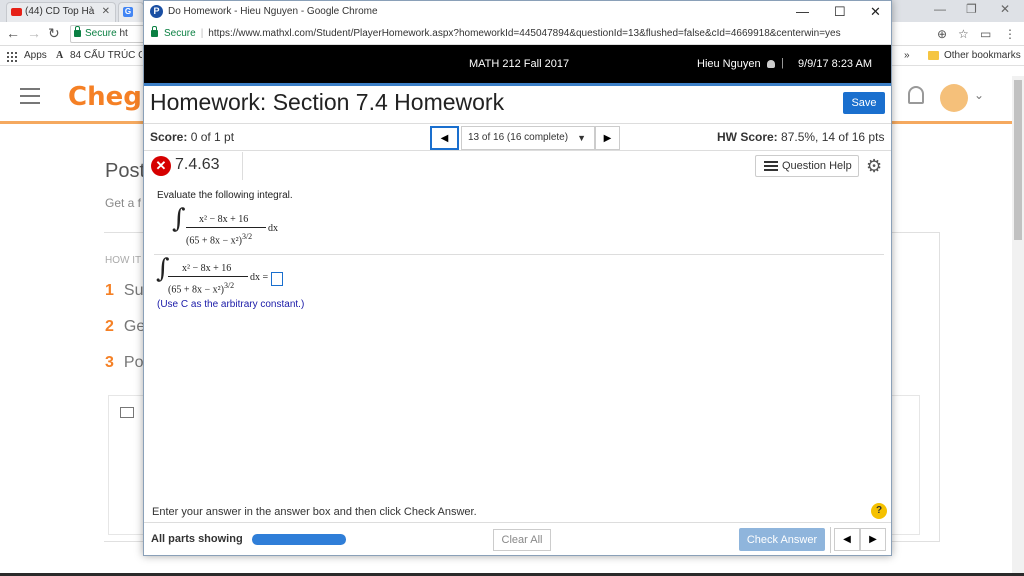  What do you see at coordinates (807, 166) in the screenshot?
I see `question-help-button: Question Help` at bounding box center [807, 166].